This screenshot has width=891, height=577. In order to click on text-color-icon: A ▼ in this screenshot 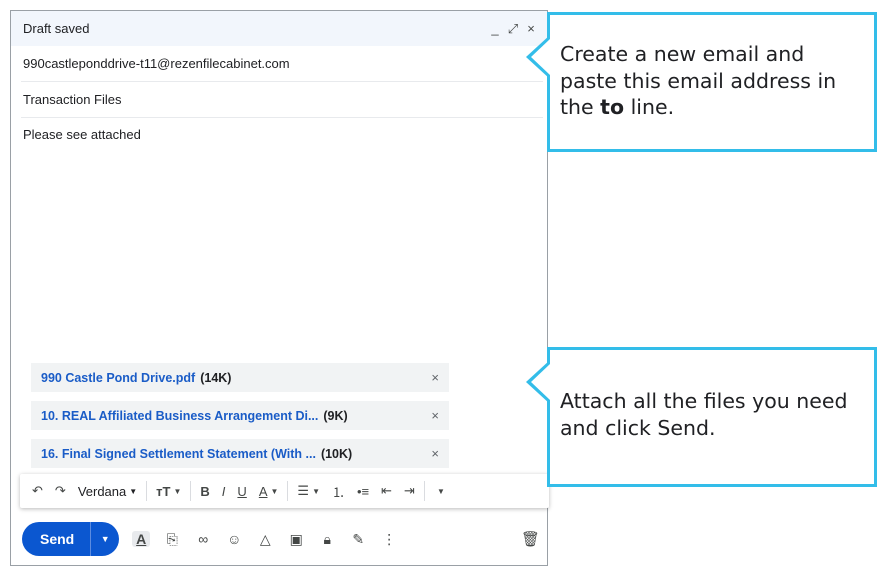, I will do `click(269, 491)`.